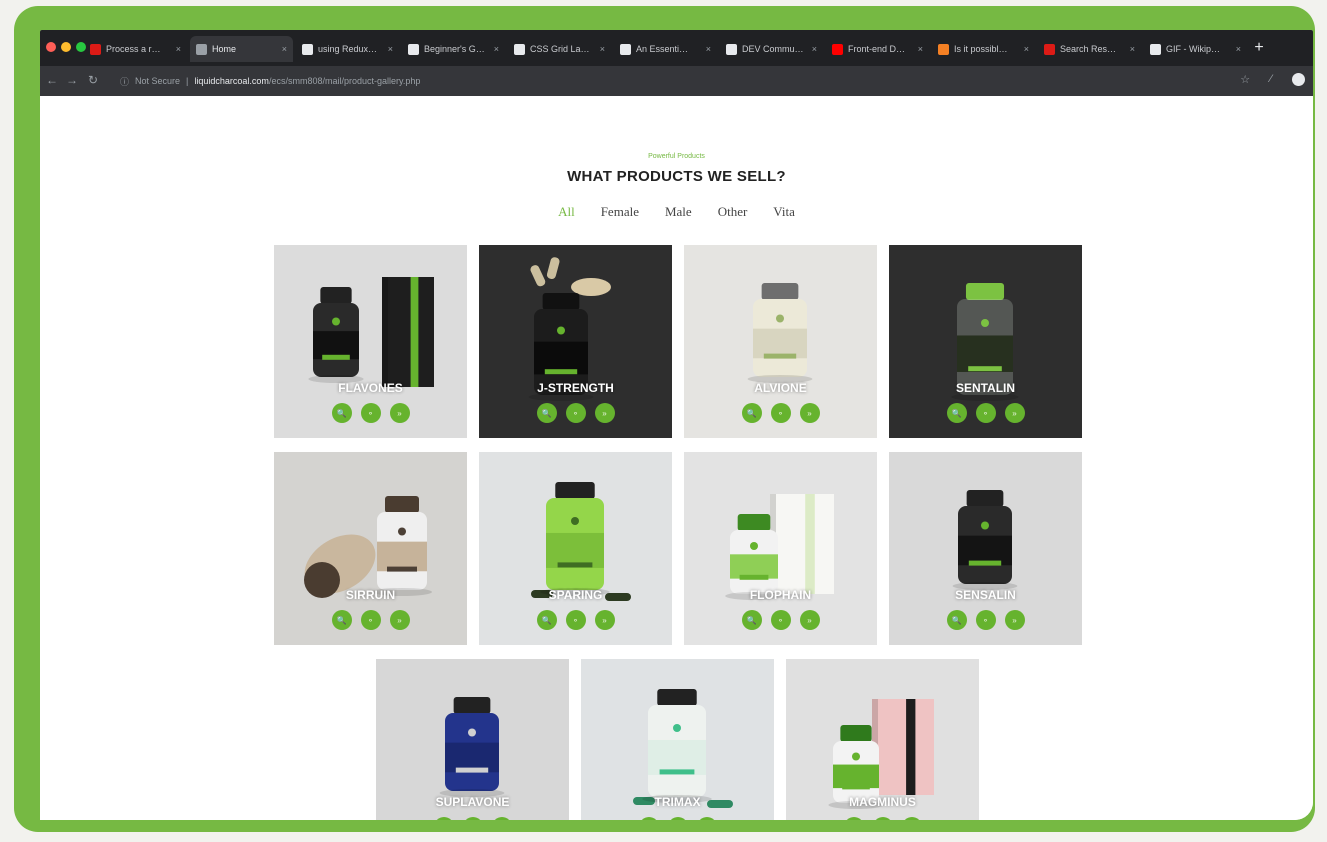  Describe the element at coordinates (135, 49) in the screenshot. I see `browser-tab: Process a r… ×` at that location.